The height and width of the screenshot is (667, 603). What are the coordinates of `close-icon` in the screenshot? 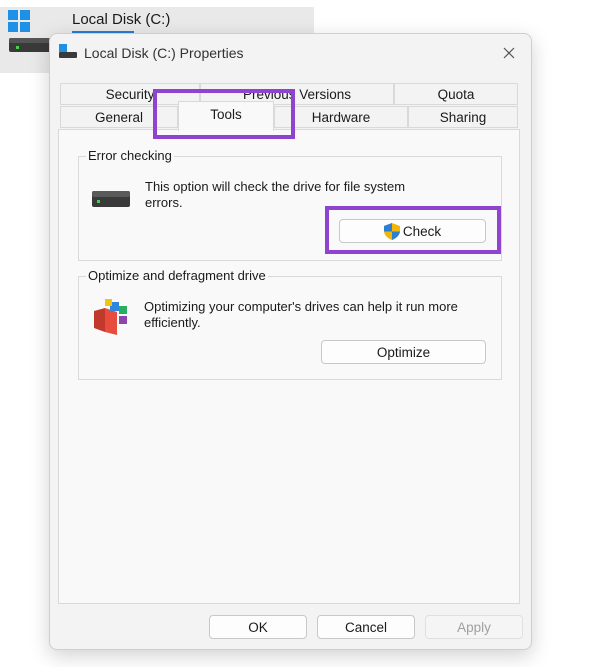 It's located at (509, 53).